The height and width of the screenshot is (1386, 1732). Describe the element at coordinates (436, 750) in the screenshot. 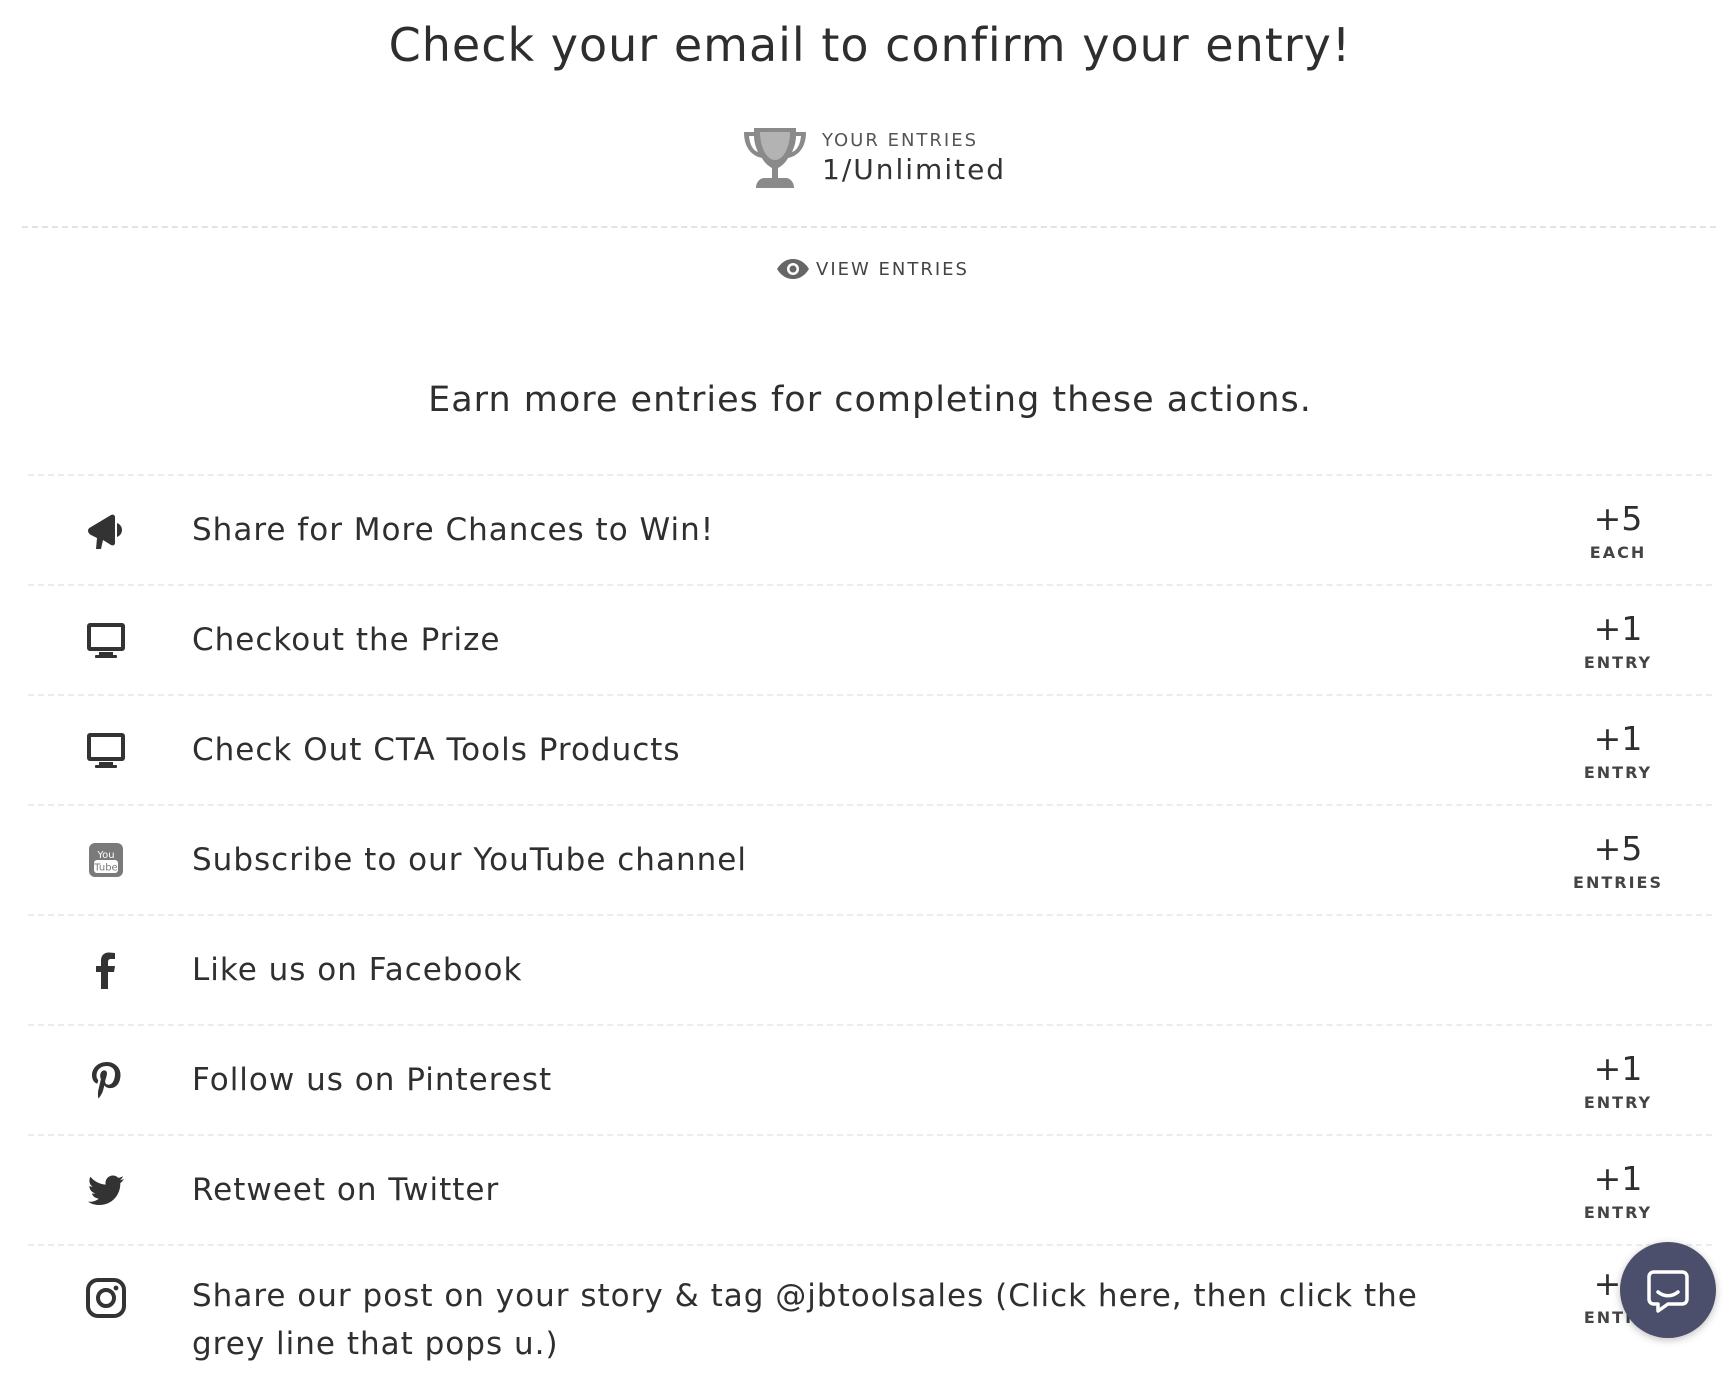

I see `action-label: Check Out CTA Tools Products` at that location.